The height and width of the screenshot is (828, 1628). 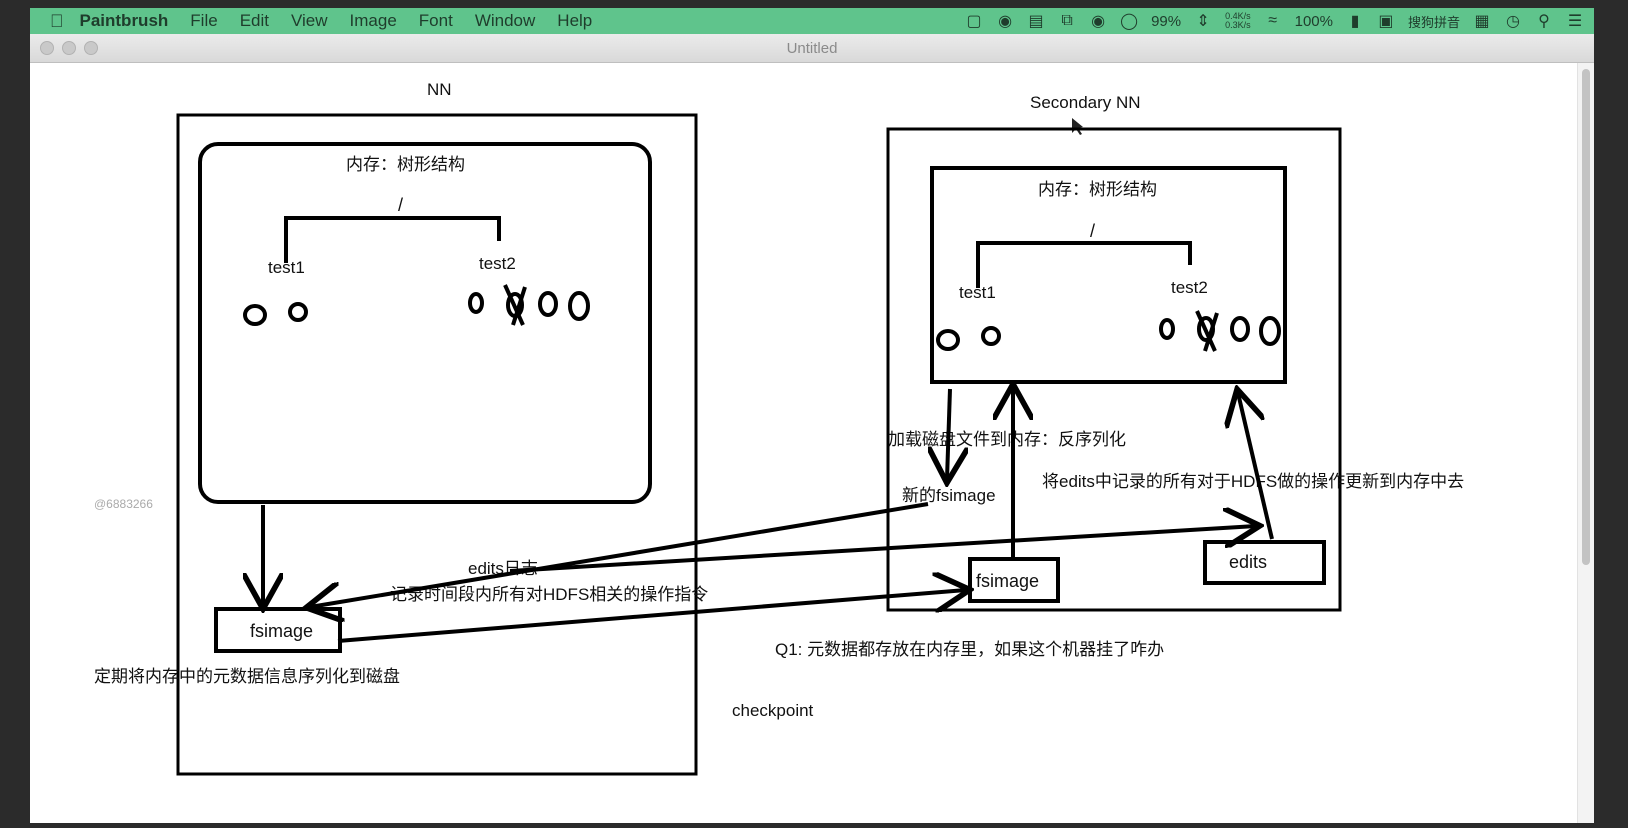 I want to click on snn-test1-label: test1, so click(x=977, y=292).